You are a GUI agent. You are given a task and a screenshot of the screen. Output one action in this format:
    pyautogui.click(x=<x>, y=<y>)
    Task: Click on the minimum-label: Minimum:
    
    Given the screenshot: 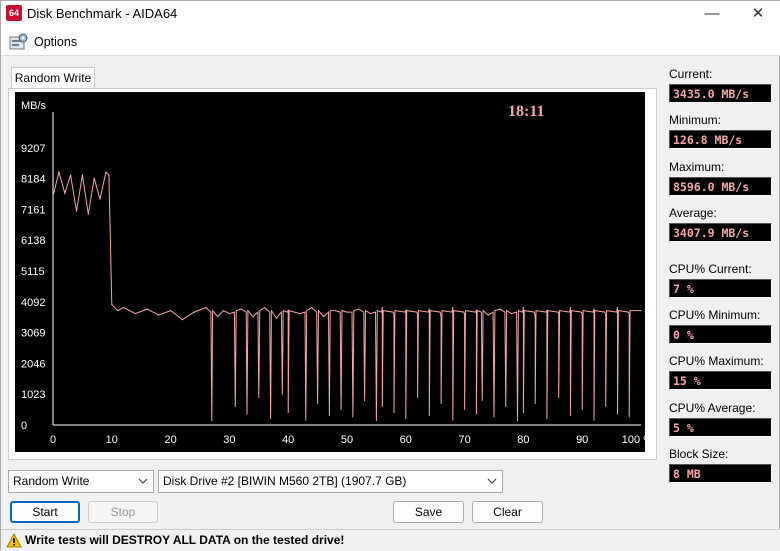 What is the action you would take?
    pyautogui.click(x=695, y=120)
    